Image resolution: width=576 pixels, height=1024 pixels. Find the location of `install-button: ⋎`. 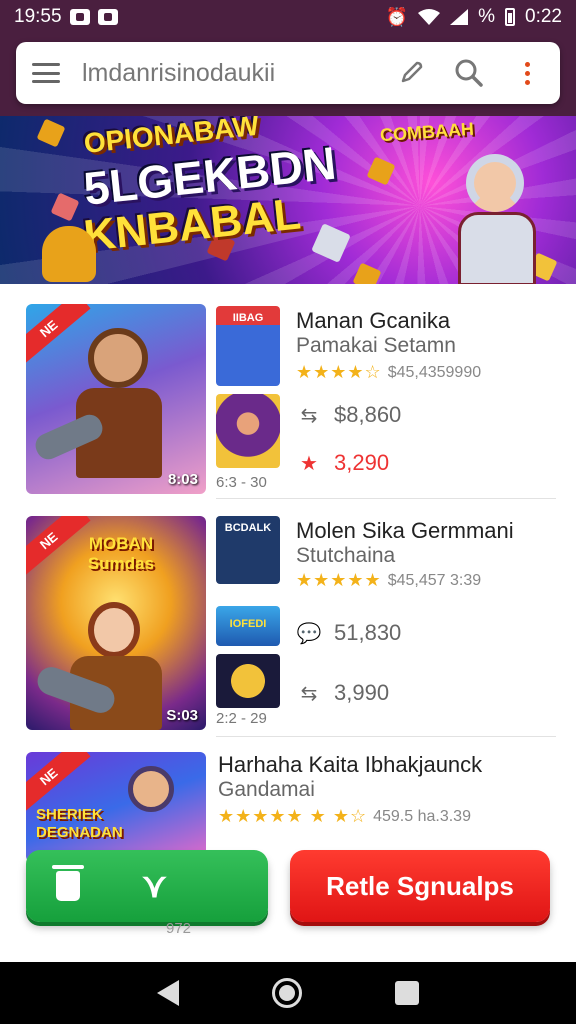

install-button: ⋎ is located at coordinates (147, 886).